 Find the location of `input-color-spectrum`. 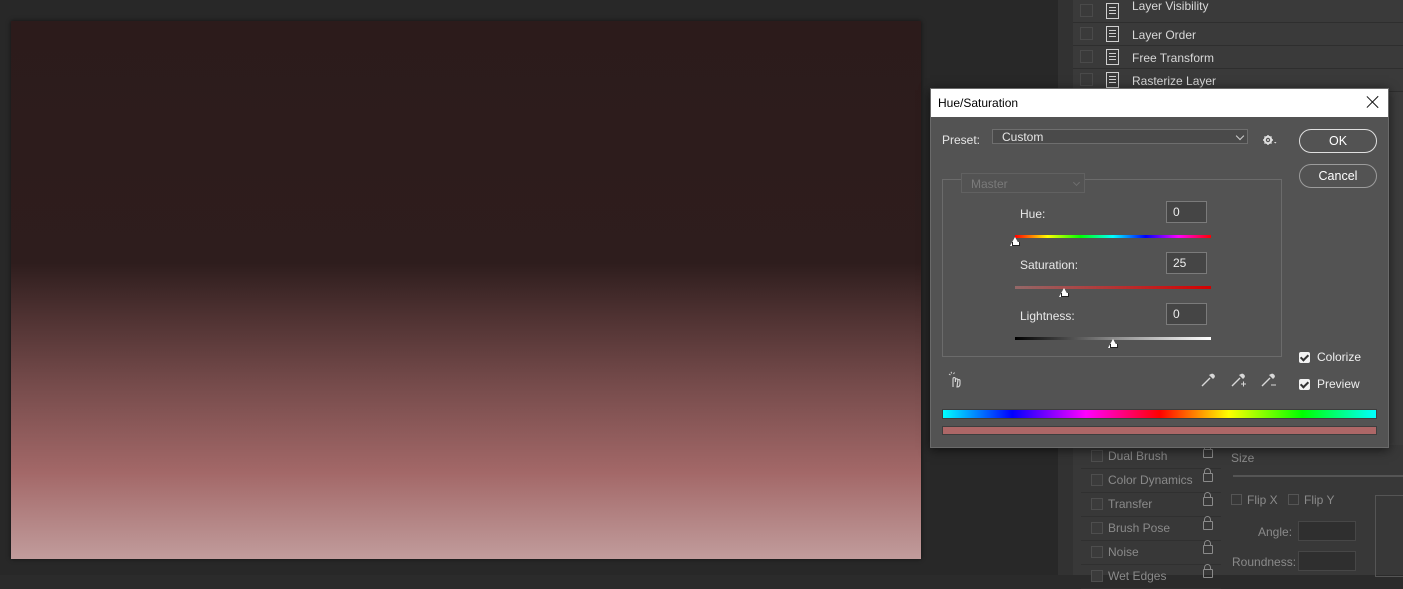

input-color-spectrum is located at coordinates (1159, 414).